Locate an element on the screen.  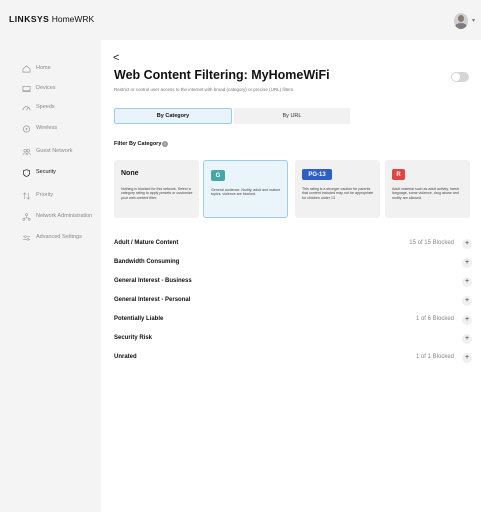
sidebar-item-wireless: Wireless is located at coordinates (50, 129).